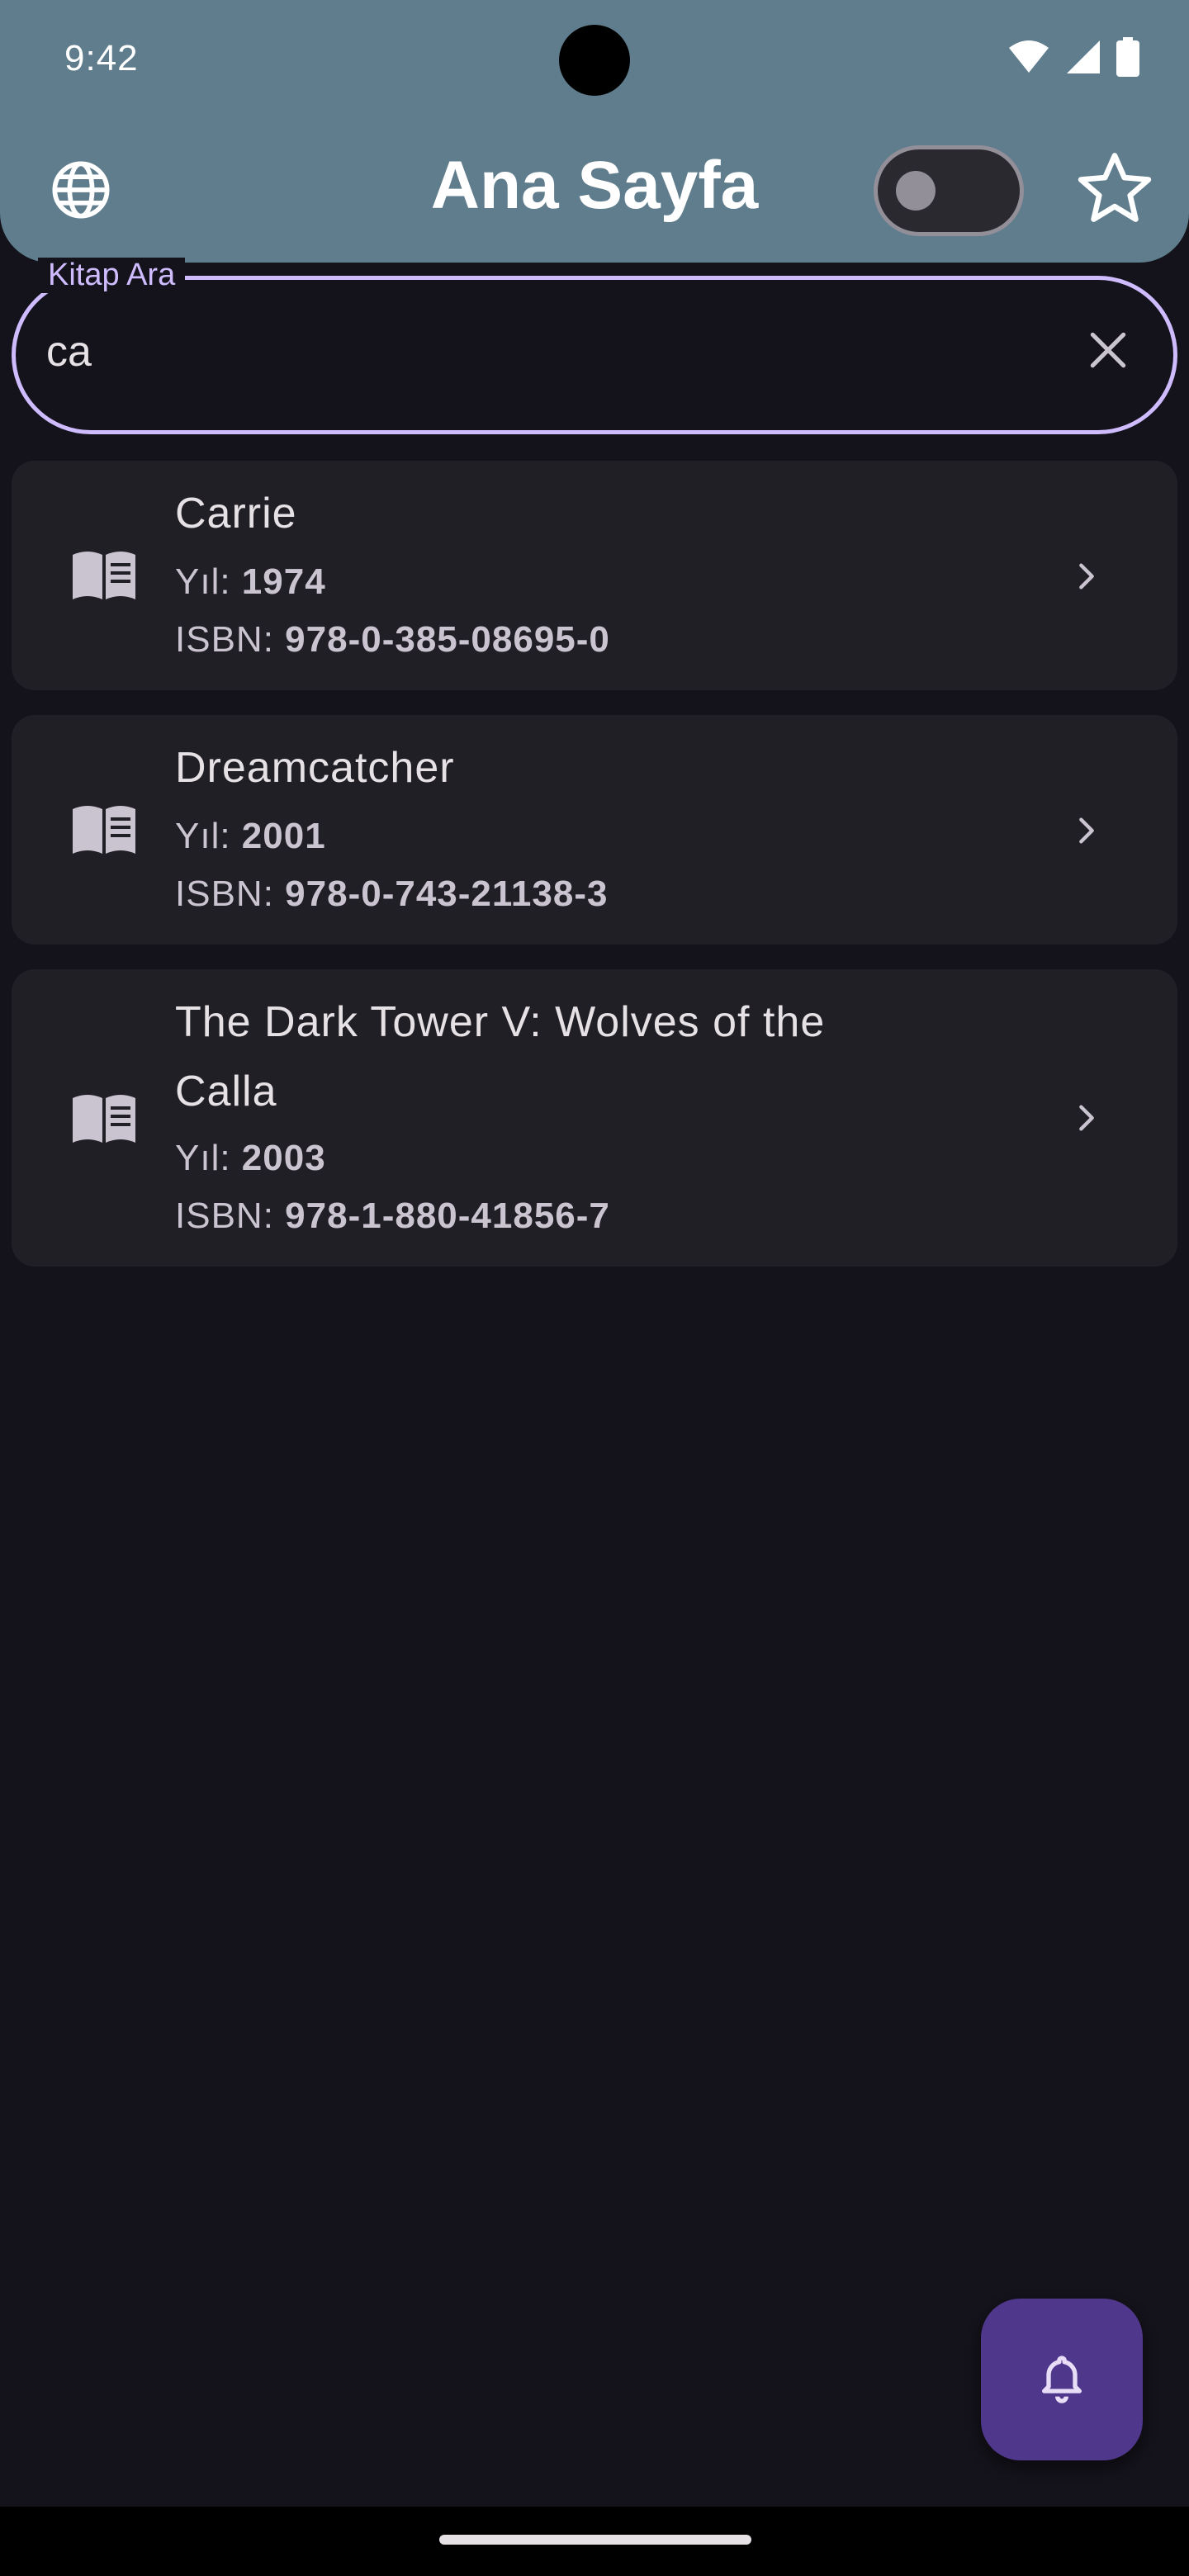  I want to click on camera-cutout, so click(594, 60).